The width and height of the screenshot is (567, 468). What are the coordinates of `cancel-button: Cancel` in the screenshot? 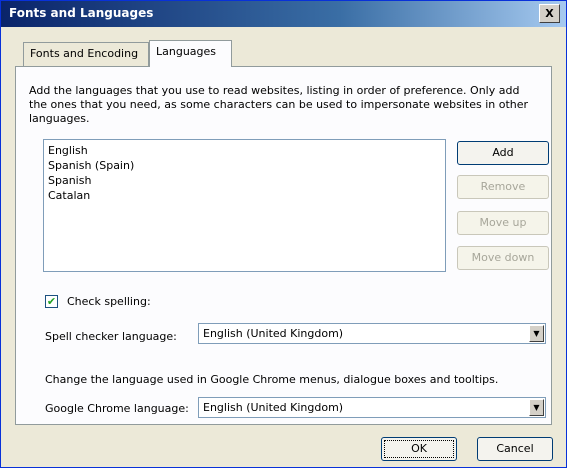 It's located at (515, 449).